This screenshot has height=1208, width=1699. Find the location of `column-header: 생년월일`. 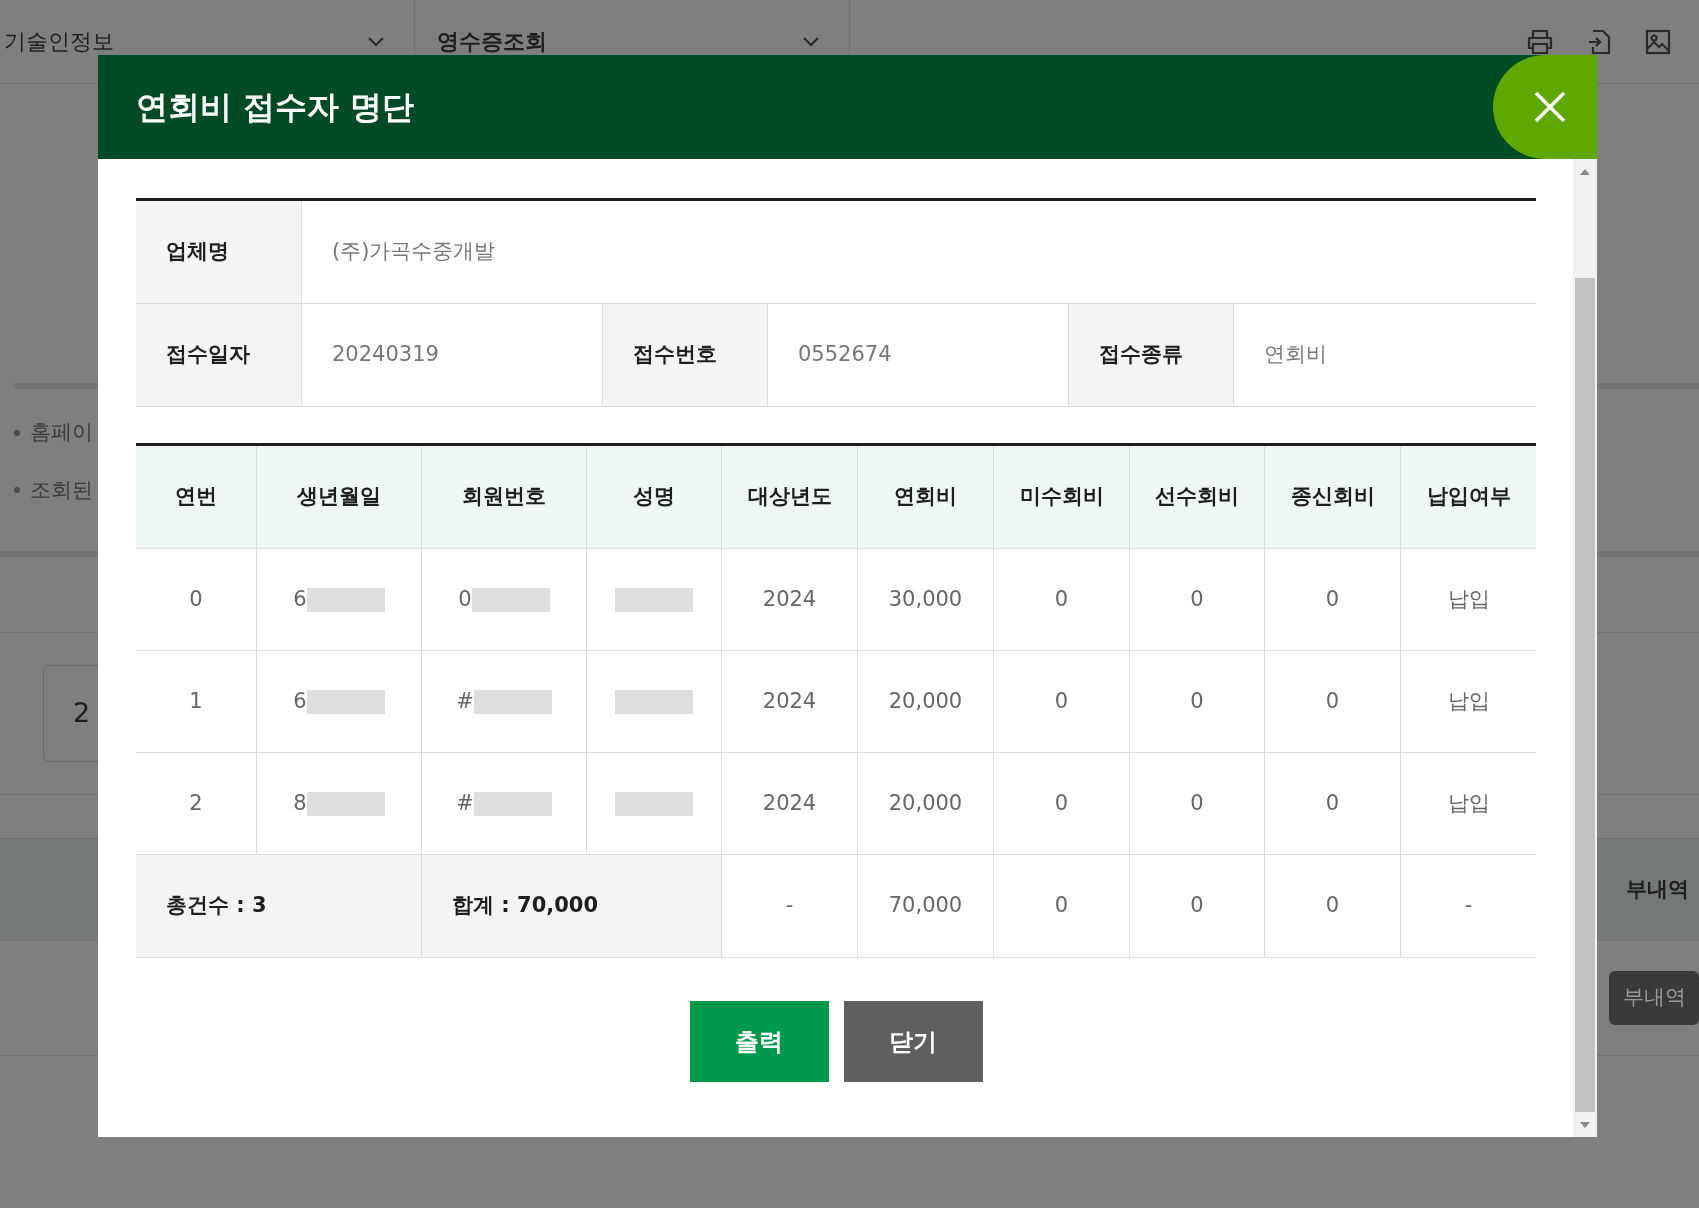

column-header: 생년월일 is located at coordinates (338, 497).